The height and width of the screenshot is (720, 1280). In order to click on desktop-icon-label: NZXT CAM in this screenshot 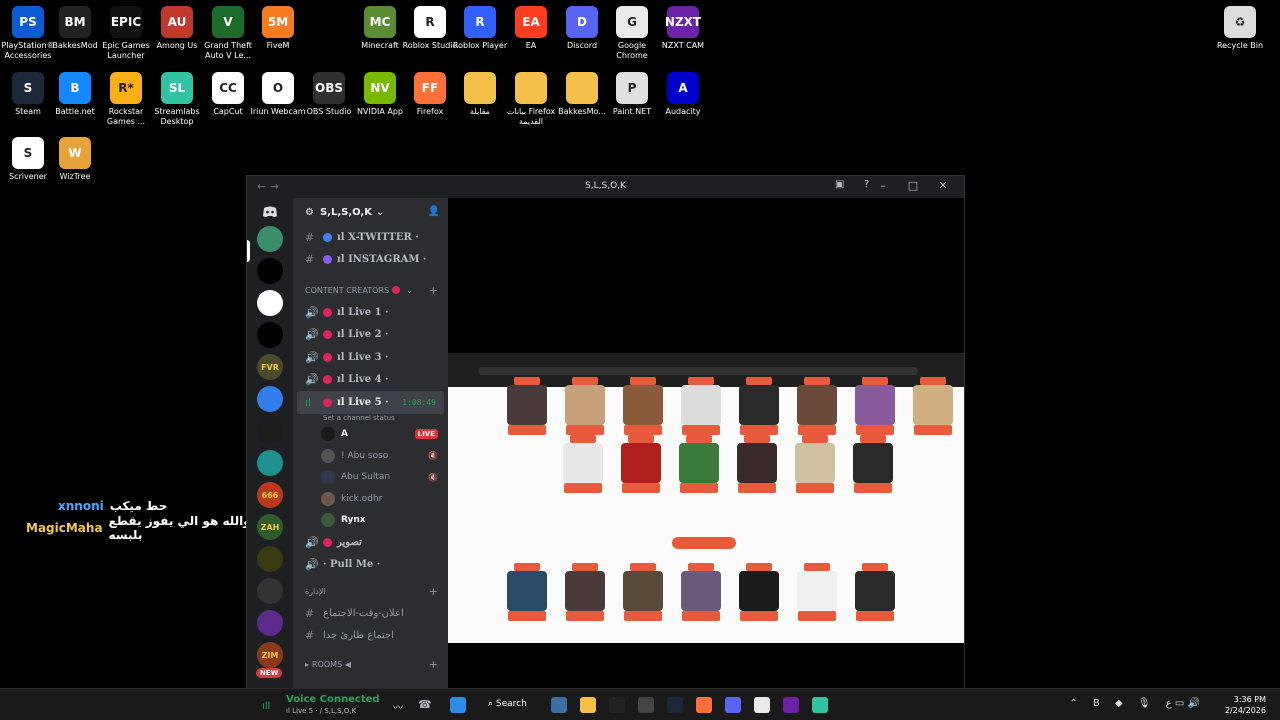, I will do `click(683, 45)`.